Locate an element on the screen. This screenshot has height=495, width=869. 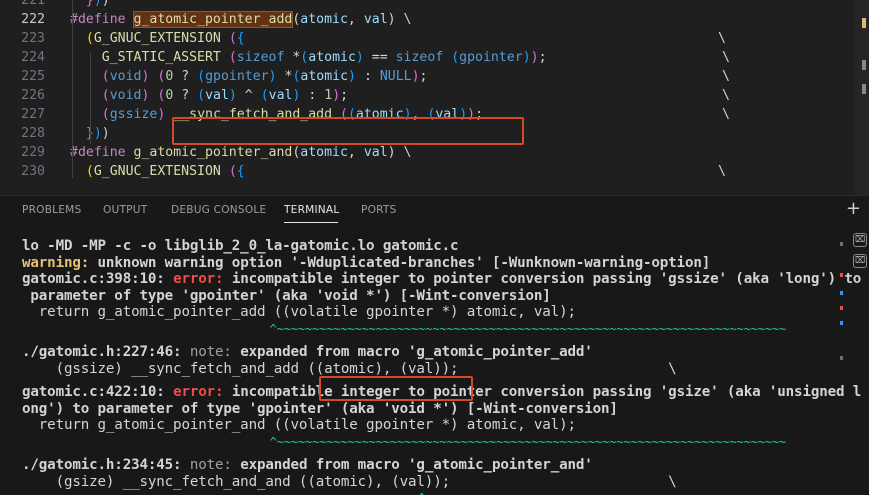
line-number: 230 is located at coordinates (33, 171).